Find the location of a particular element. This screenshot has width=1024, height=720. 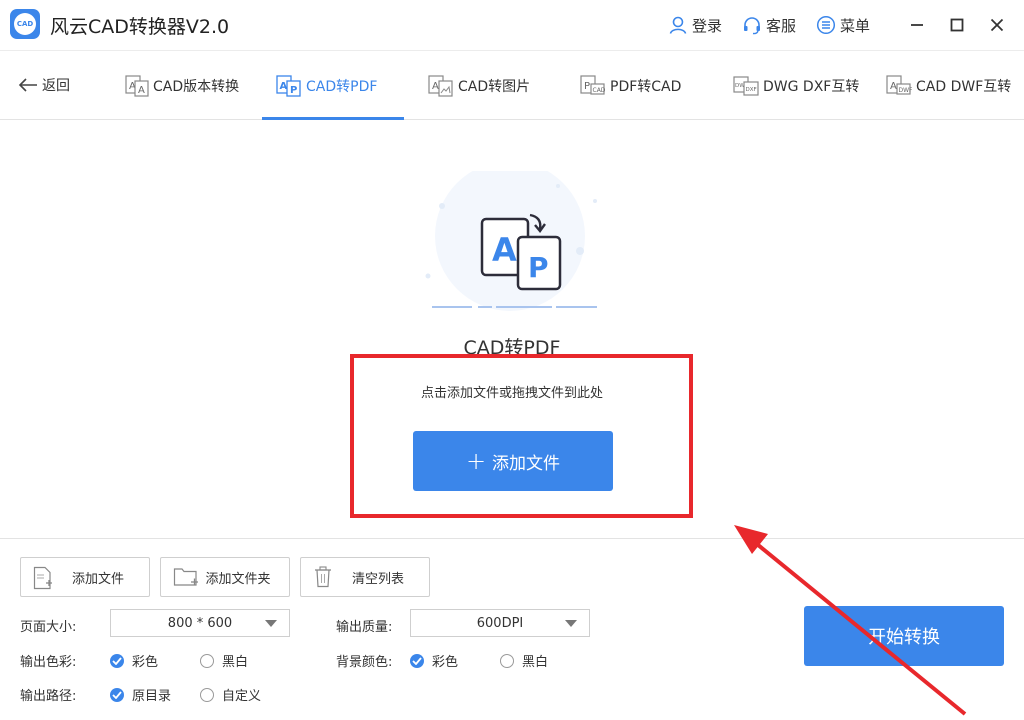

output-color-option-bw: 黑白 is located at coordinates (224, 660).